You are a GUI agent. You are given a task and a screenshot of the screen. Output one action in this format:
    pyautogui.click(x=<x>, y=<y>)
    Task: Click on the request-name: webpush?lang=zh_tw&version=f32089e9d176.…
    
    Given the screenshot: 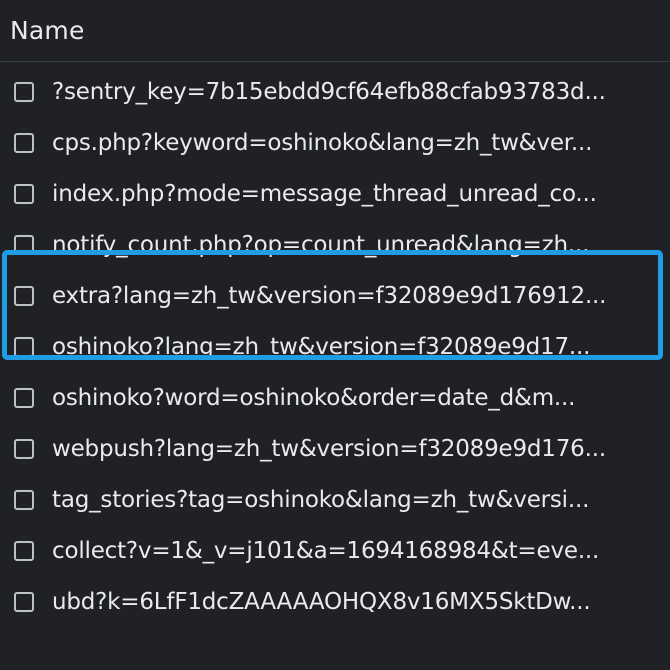 What is the action you would take?
    pyautogui.click(x=357, y=449)
    